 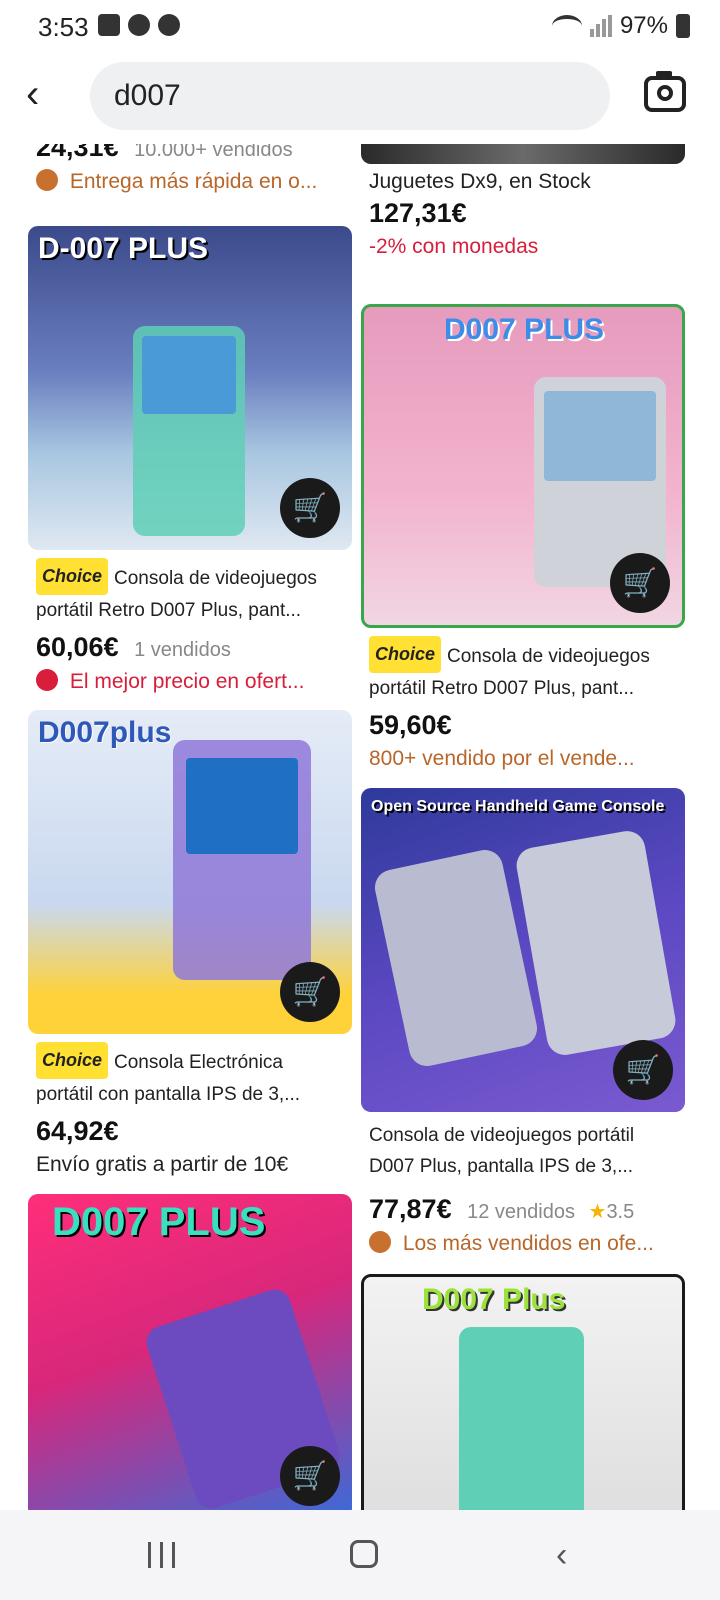 What do you see at coordinates (480, 181) in the screenshot?
I see `product-title: Juguetes Dx9, en Stock` at bounding box center [480, 181].